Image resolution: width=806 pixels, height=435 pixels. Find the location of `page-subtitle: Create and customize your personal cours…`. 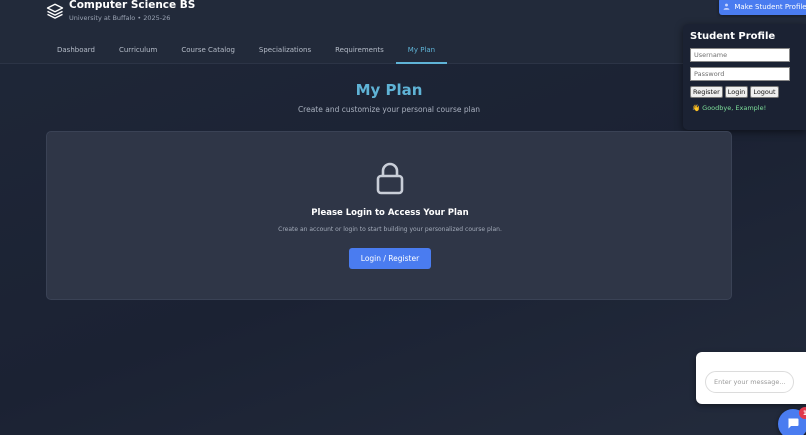

page-subtitle: Create and customize your personal cours… is located at coordinates (389, 109).